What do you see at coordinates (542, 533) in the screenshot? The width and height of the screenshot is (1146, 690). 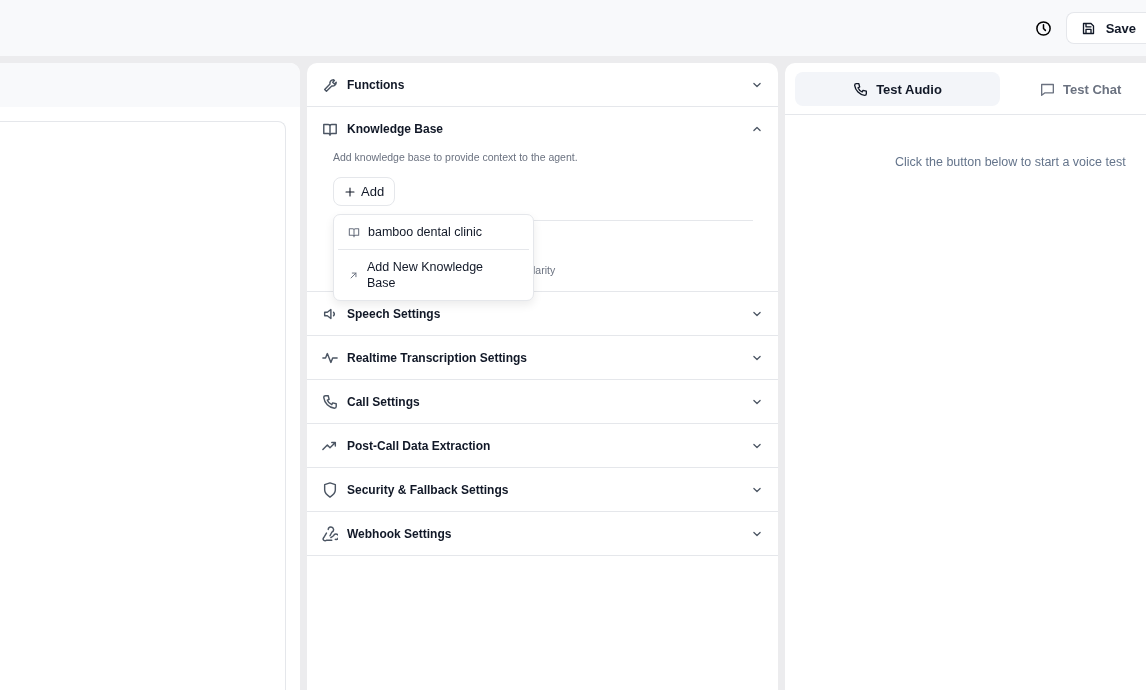 I see `accordion-header: Webhook Settings` at bounding box center [542, 533].